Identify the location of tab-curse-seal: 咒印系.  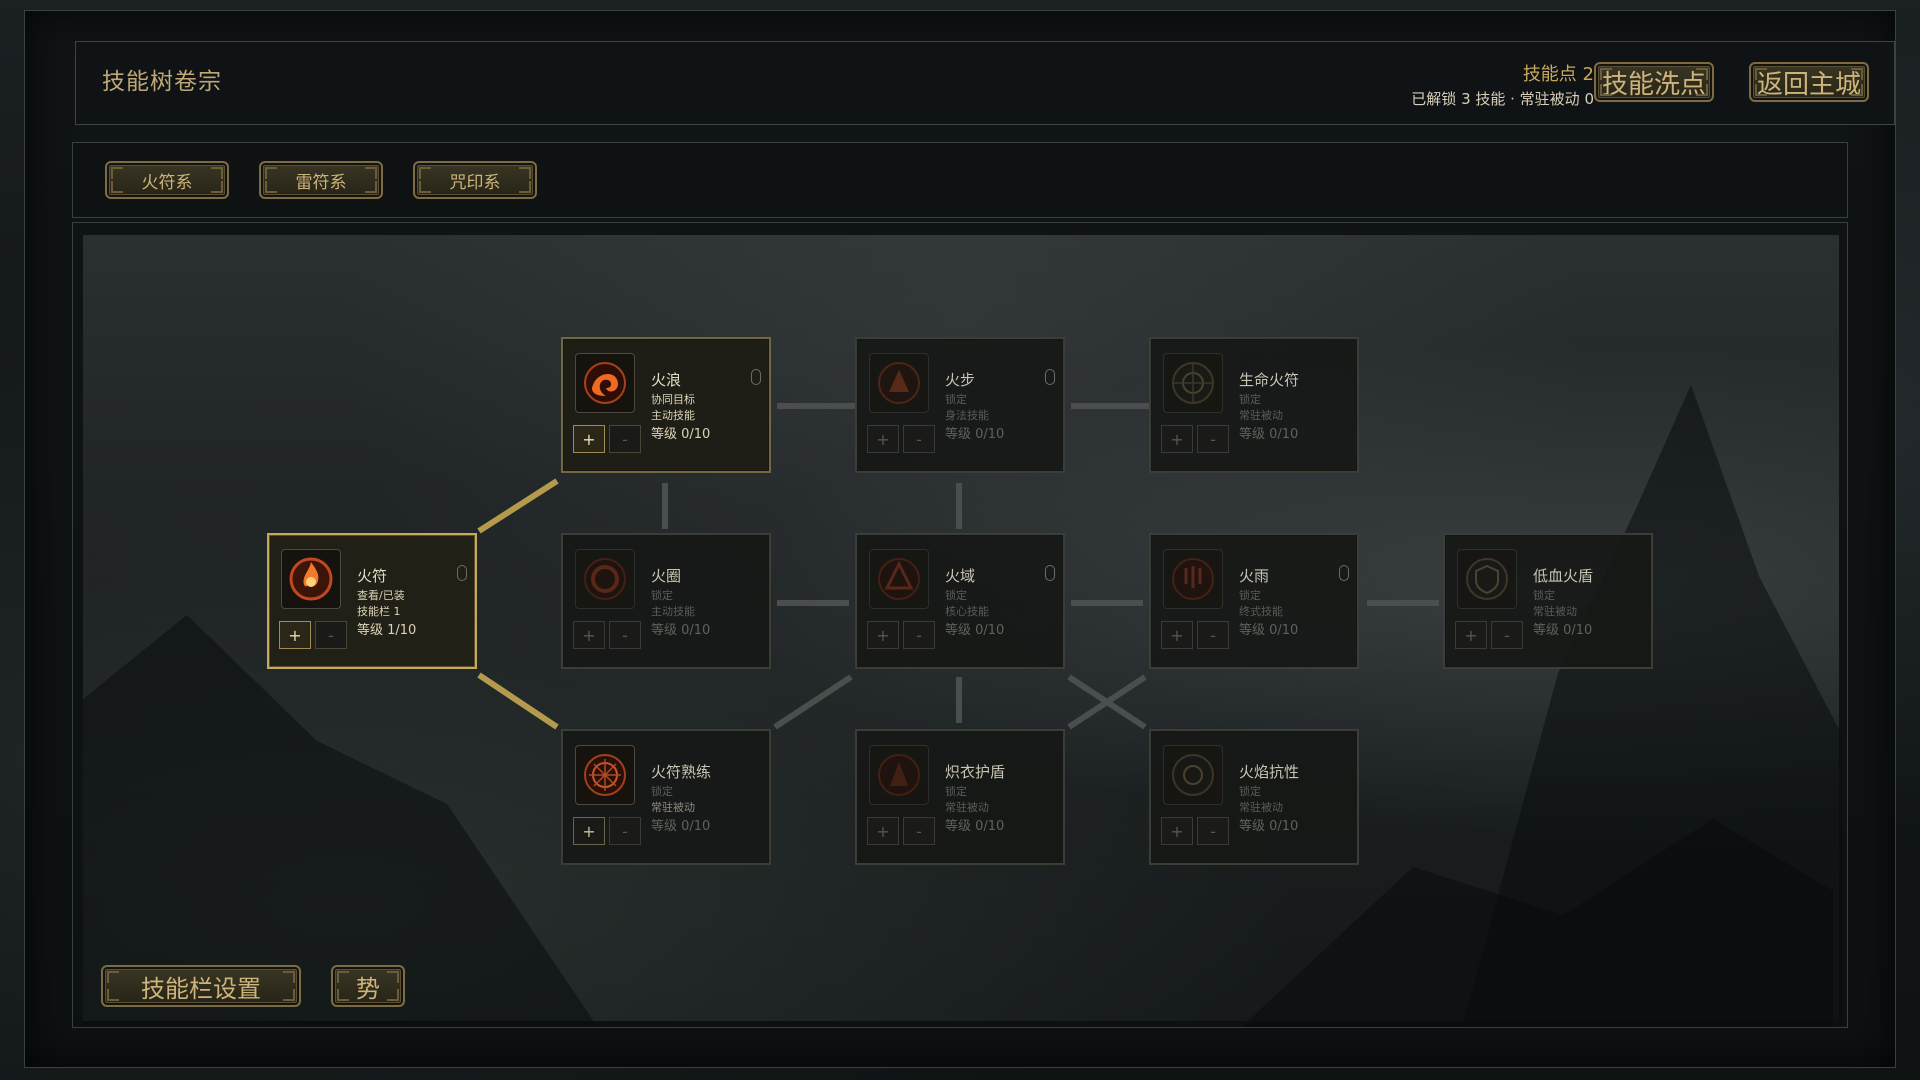
(475, 180).